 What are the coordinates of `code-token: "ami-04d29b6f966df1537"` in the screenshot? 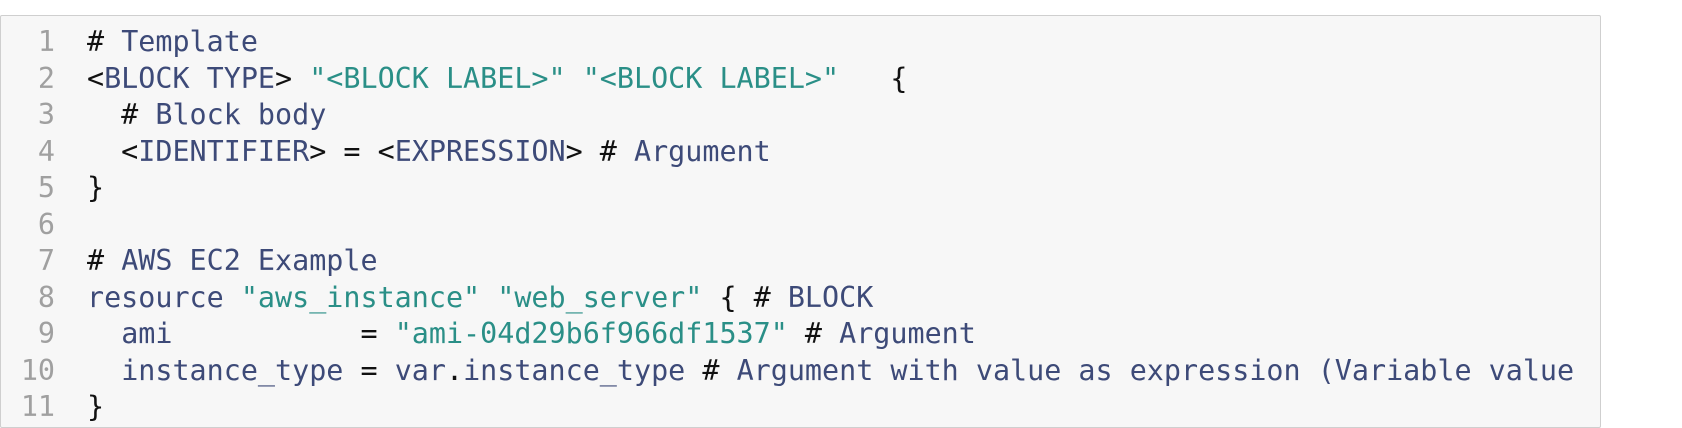 It's located at (591, 333).